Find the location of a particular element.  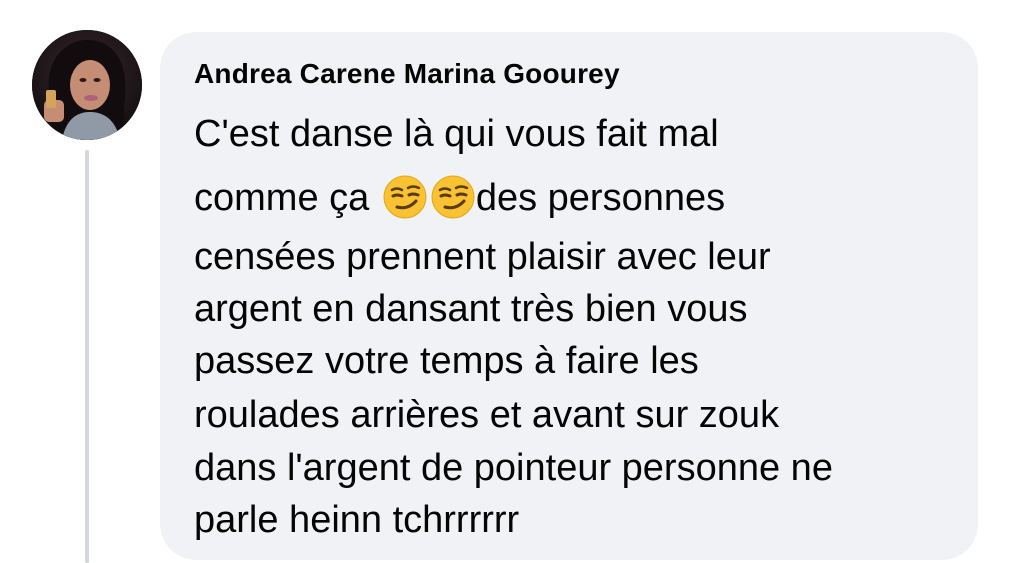

comment-text-line-7: dans l'argent de pointeur personne ne is located at coordinates (513, 468).